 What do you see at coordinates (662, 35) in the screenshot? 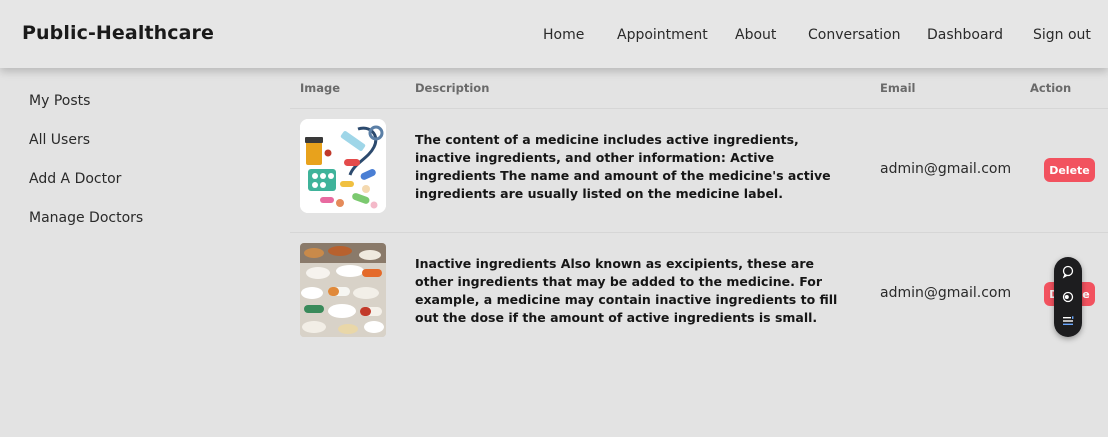
I see `nav-link-appointment: Appointment` at bounding box center [662, 35].